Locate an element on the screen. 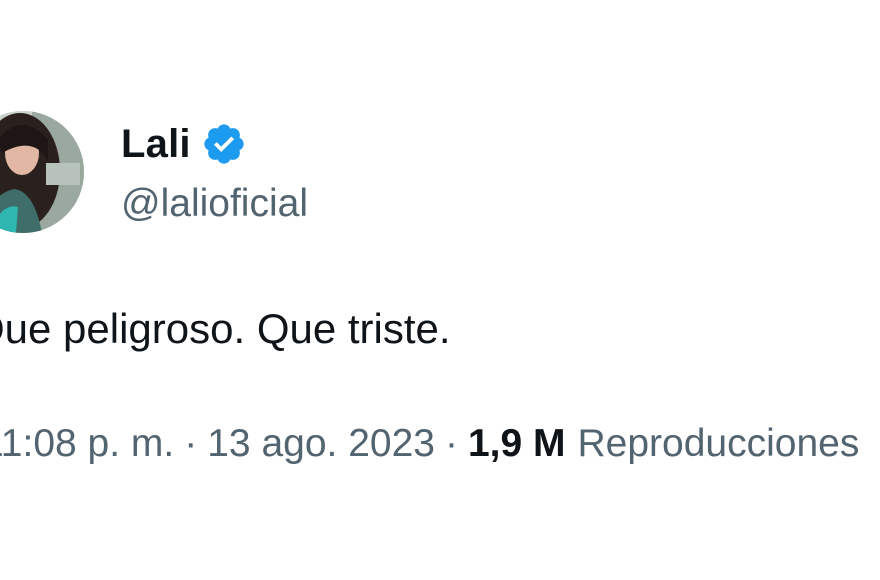 Image resolution: width=880 pixels, height=580 pixels. avatar-image is located at coordinates (42, 172).